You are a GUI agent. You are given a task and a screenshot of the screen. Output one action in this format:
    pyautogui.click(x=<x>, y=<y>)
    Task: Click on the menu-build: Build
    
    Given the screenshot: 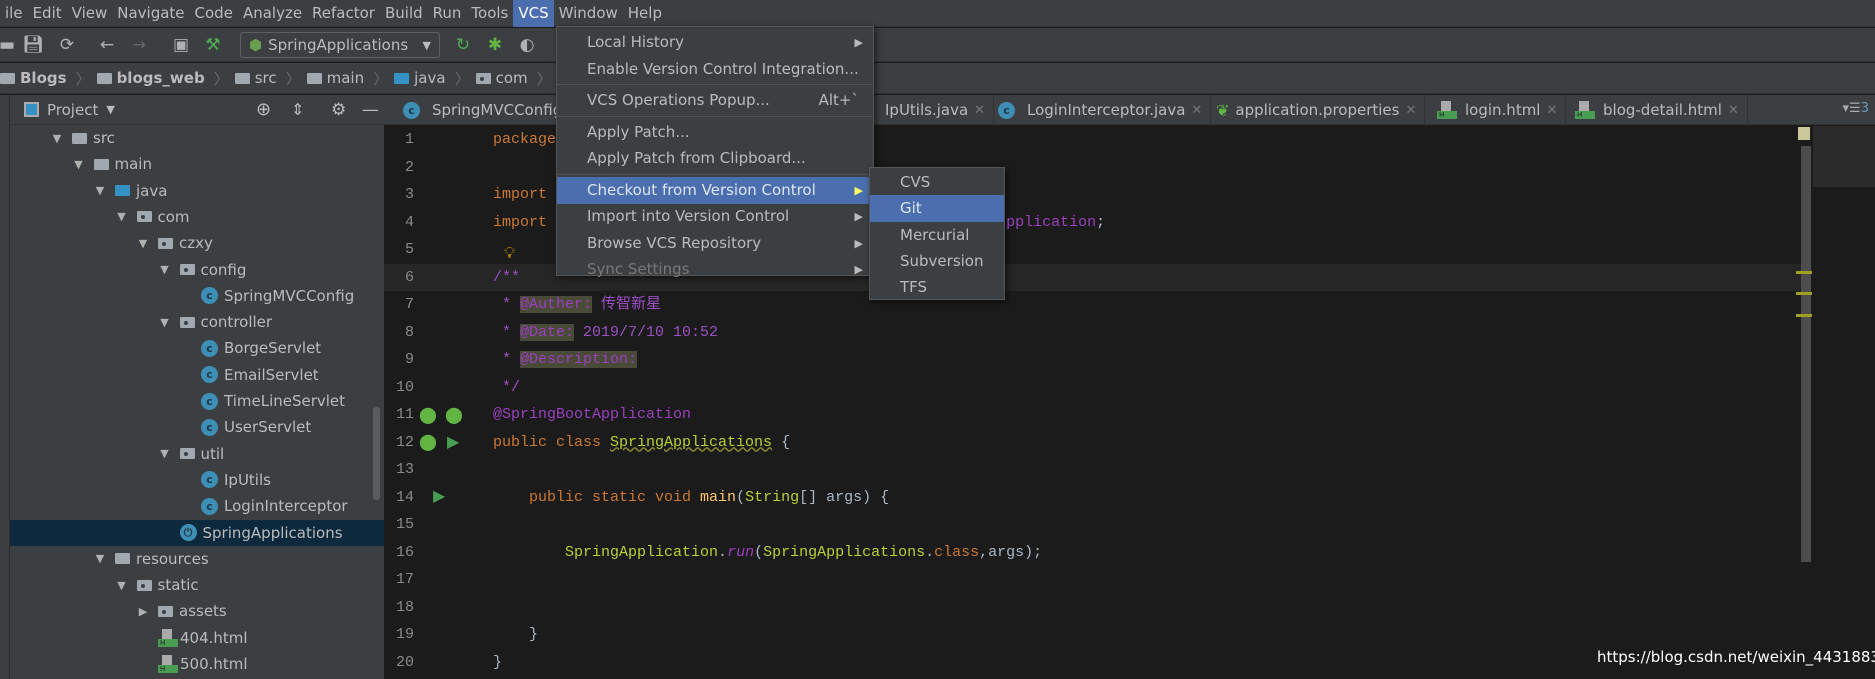 What is the action you would take?
    pyautogui.click(x=404, y=13)
    